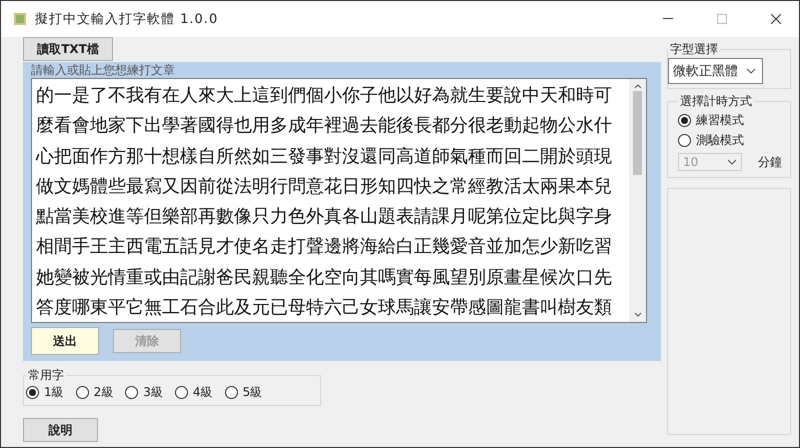 The image size is (800, 448). Describe the element at coordinates (324, 277) in the screenshot. I see `text-line: 她變被光情重或由記謝爸民親聽全化空向其嗎實每風望別原畫星候次口先` at that location.